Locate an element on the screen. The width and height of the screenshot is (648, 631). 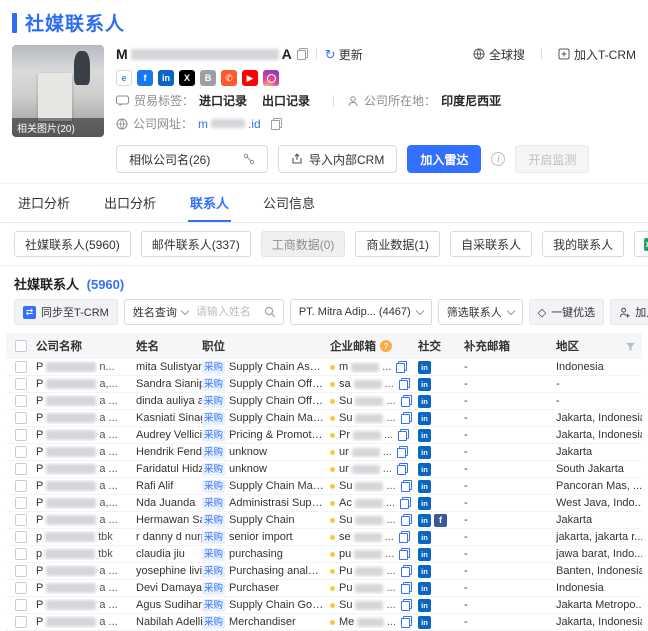
export-excel-button: x 导出 Excel is located at coordinates (641, 244).